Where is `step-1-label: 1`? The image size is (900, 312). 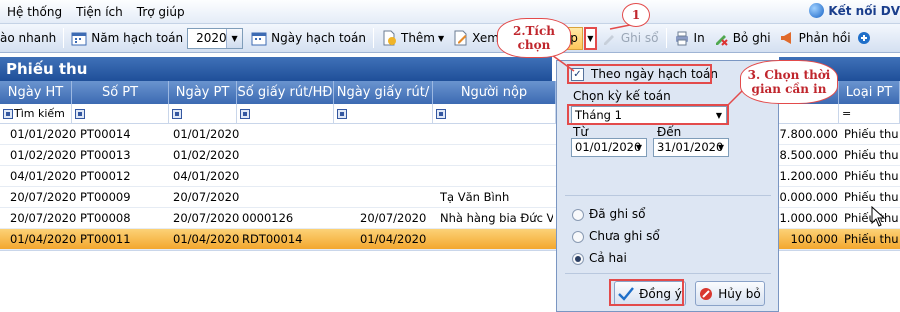
step-1-label: 1 is located at coordinates (636, 15).